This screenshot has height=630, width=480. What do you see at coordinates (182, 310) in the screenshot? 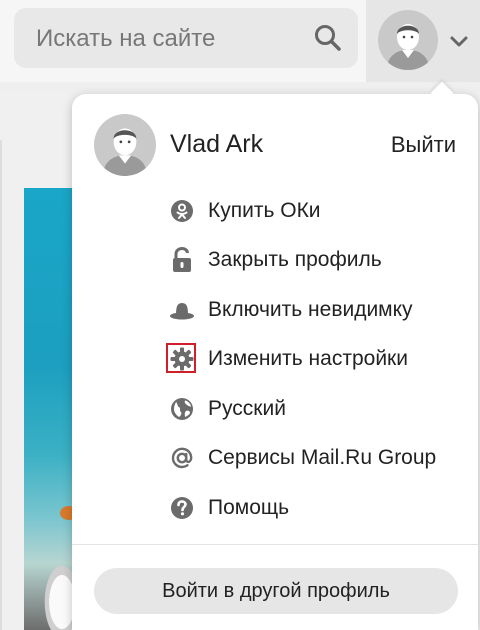
I see `hat-icon` at bounding box center [182, 310].